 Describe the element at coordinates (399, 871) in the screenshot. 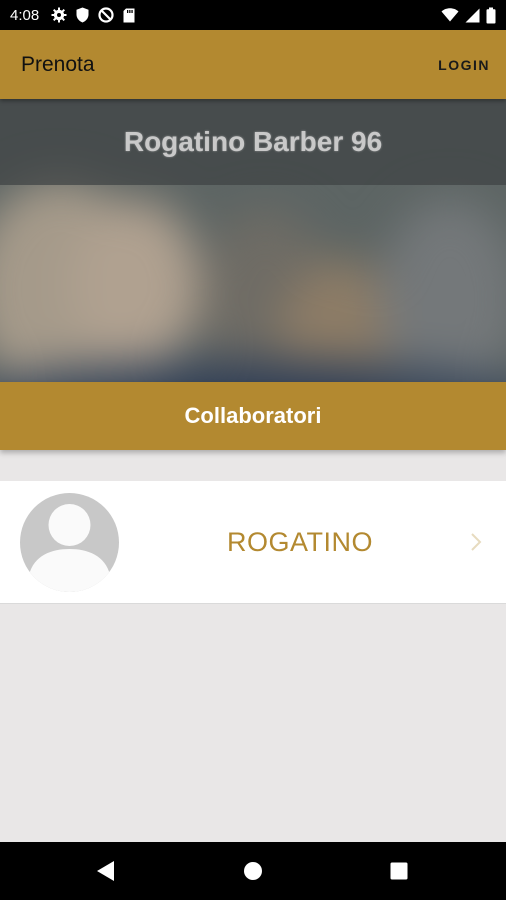

I see `recents-icon` at that location.